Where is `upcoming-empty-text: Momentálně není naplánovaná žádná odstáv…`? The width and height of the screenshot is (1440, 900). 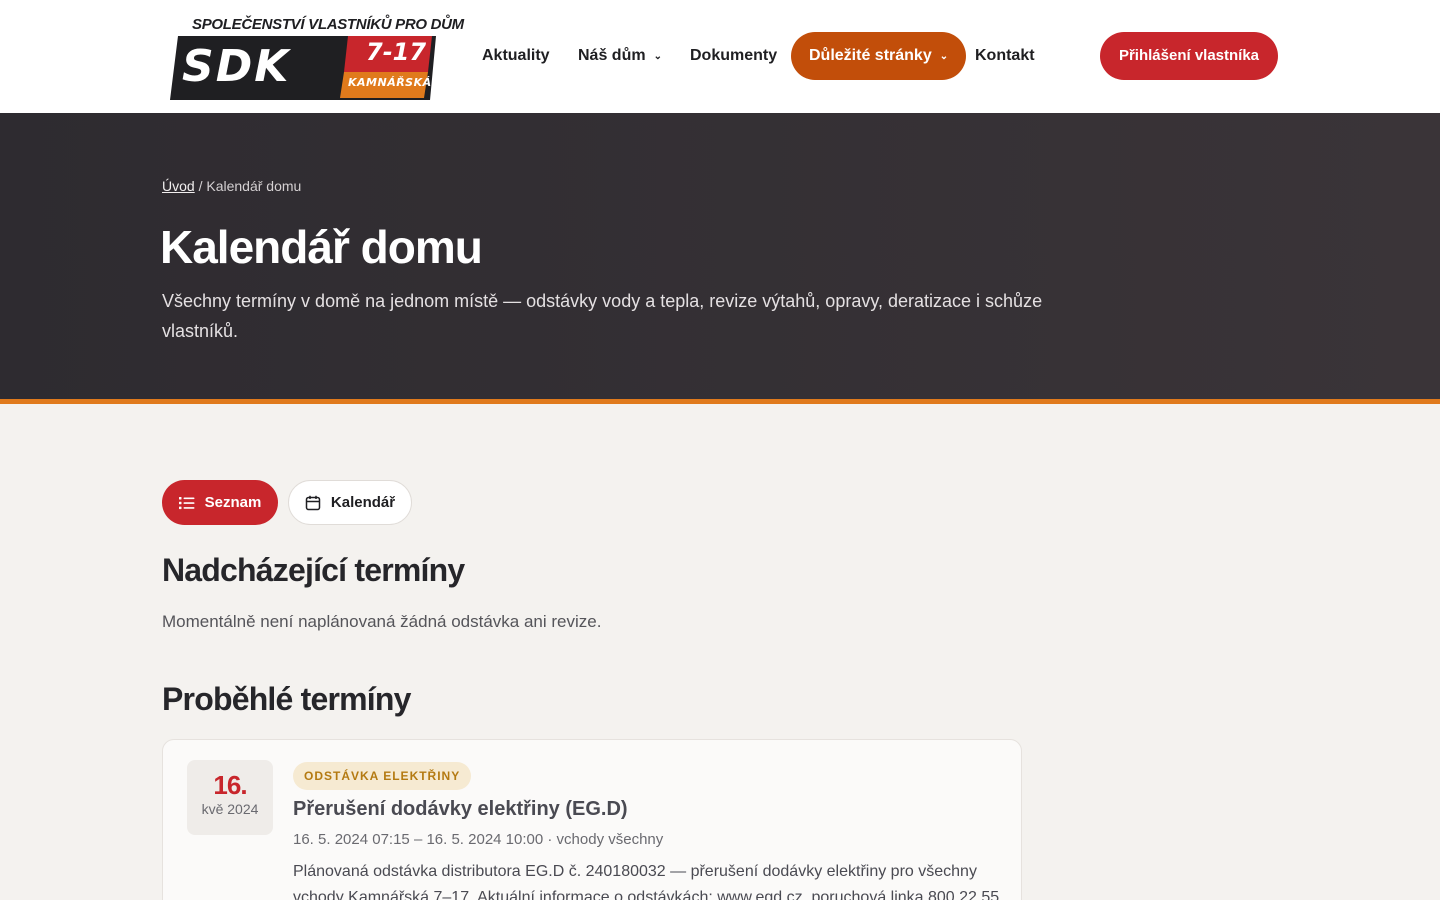 upcoming-empty-text: Momentálně není naplánovaná žádná odstáv… is located at coordinates (382, 621).